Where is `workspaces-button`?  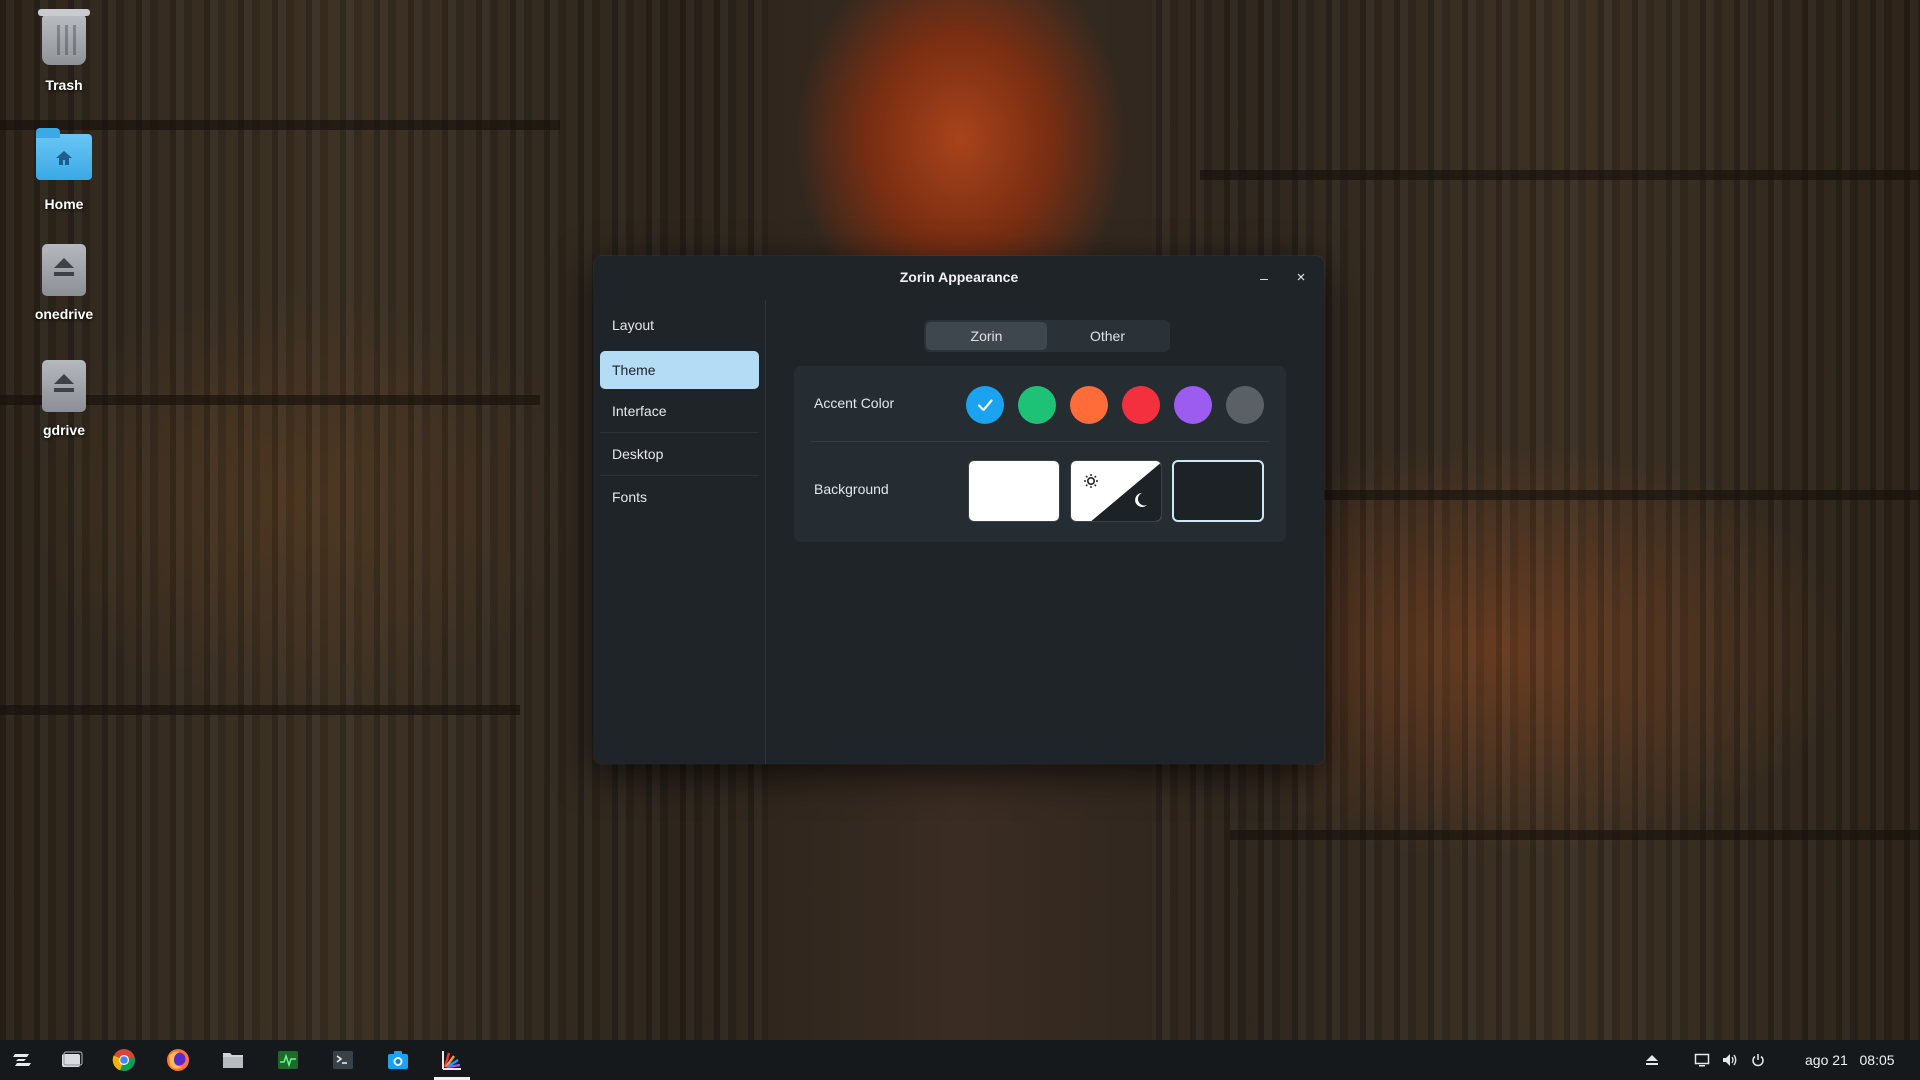 workspaces-button is located at coordinates (72, 1060).